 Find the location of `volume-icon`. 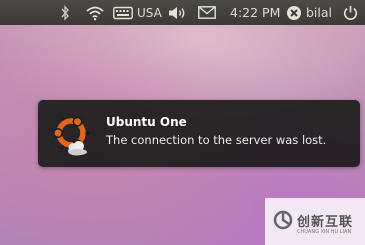

volume-icon is located at coordinates (178, 12).